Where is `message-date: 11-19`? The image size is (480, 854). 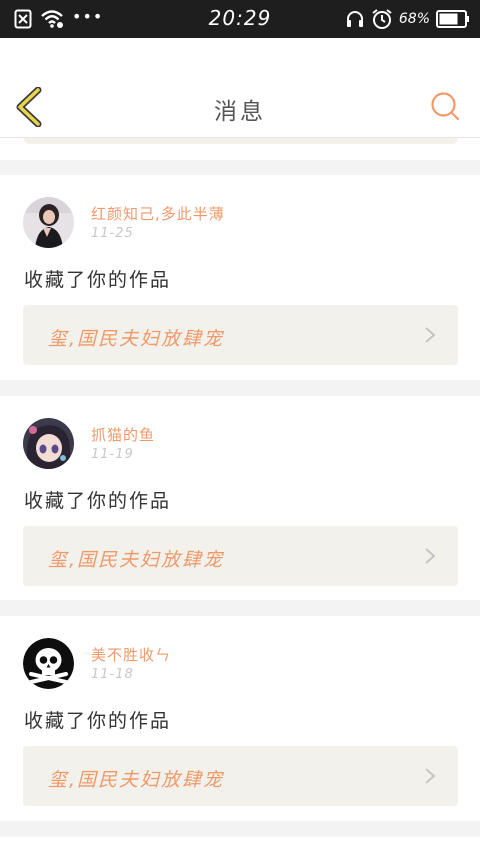 message-date: 11-19 is located at coordinates (112, 454).